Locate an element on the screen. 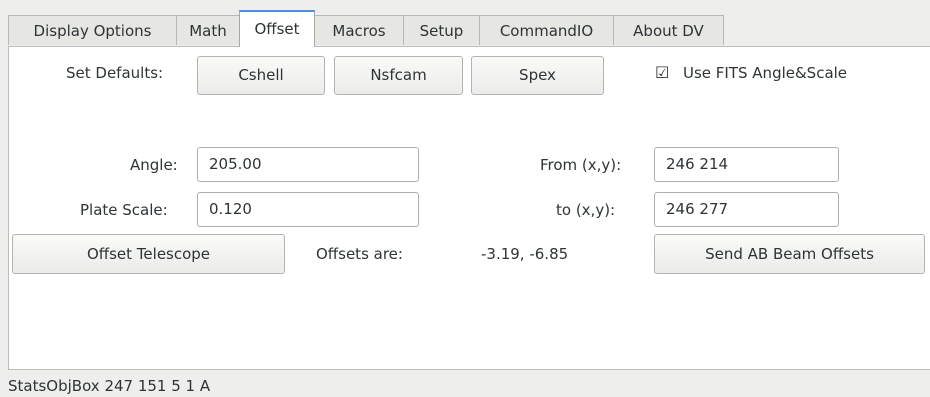 The height and width of the screenshot is (397, 930). send-ab-beam-offsets-button: Send AB Beam Offsets is located at coordinates (789, 254).